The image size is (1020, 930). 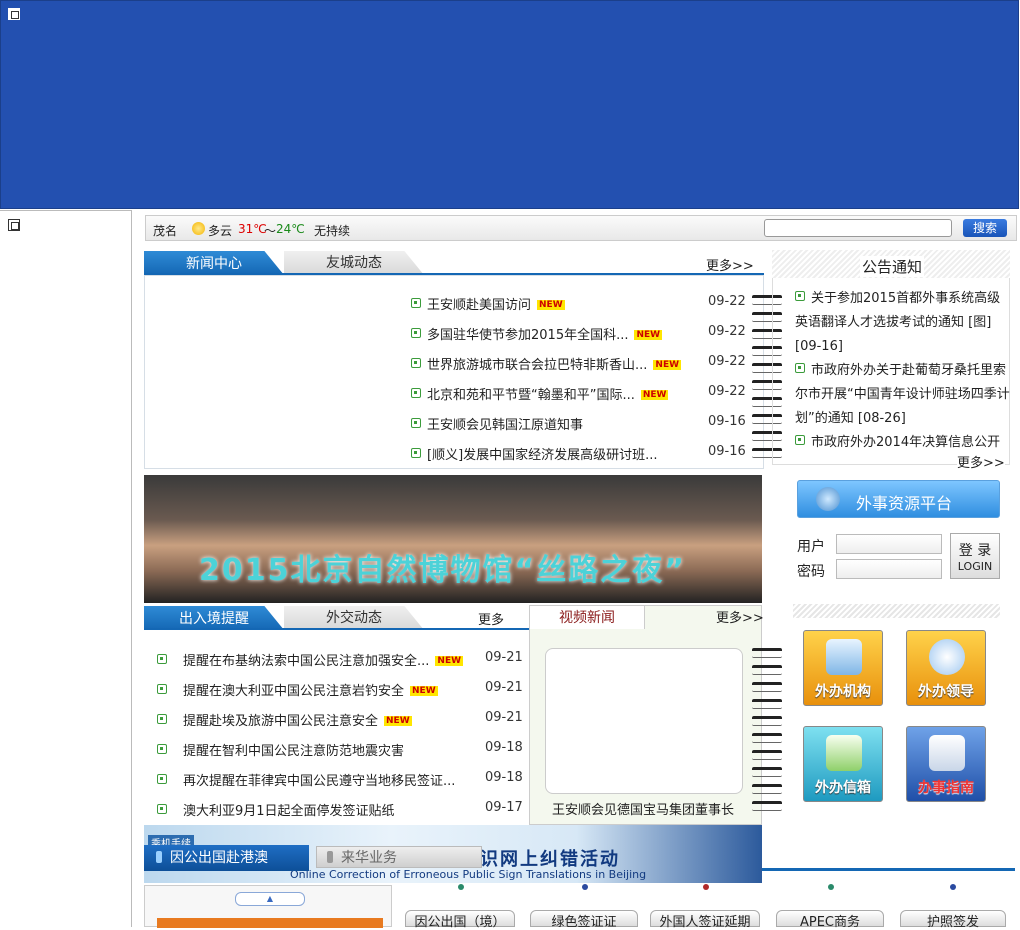 What do you see at coordinates (644, 721) in the screenshot?
I see `video-thumbnail` at bounding box center [644, 721].